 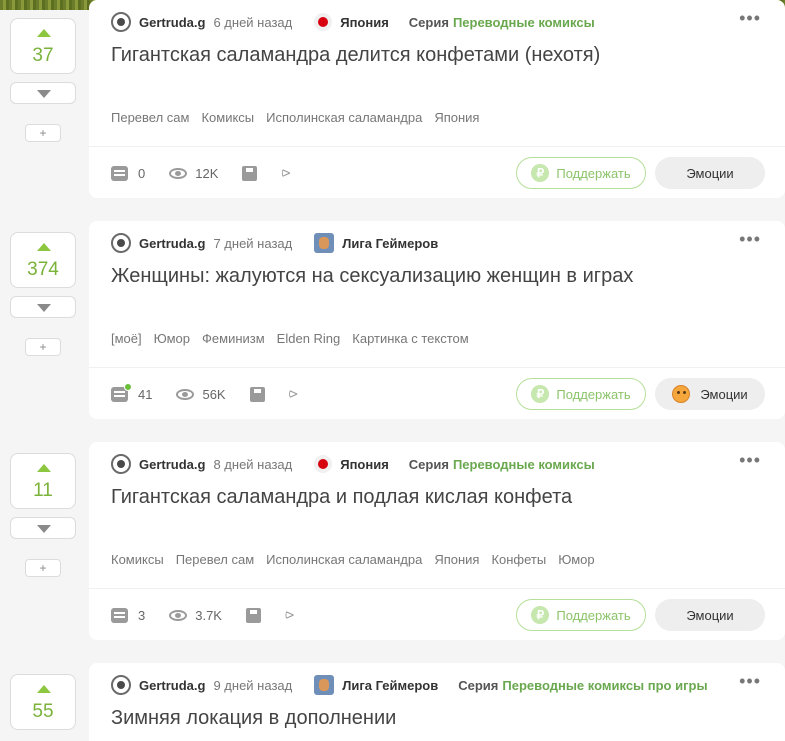 I want to click on laughing-face-icon, so click(x=681, y=394).